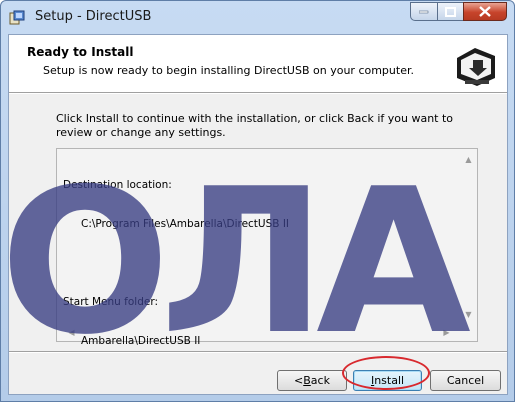 The width and height of the screenshot is (515, 402). I want to click on header-divider, so click(258, 93).